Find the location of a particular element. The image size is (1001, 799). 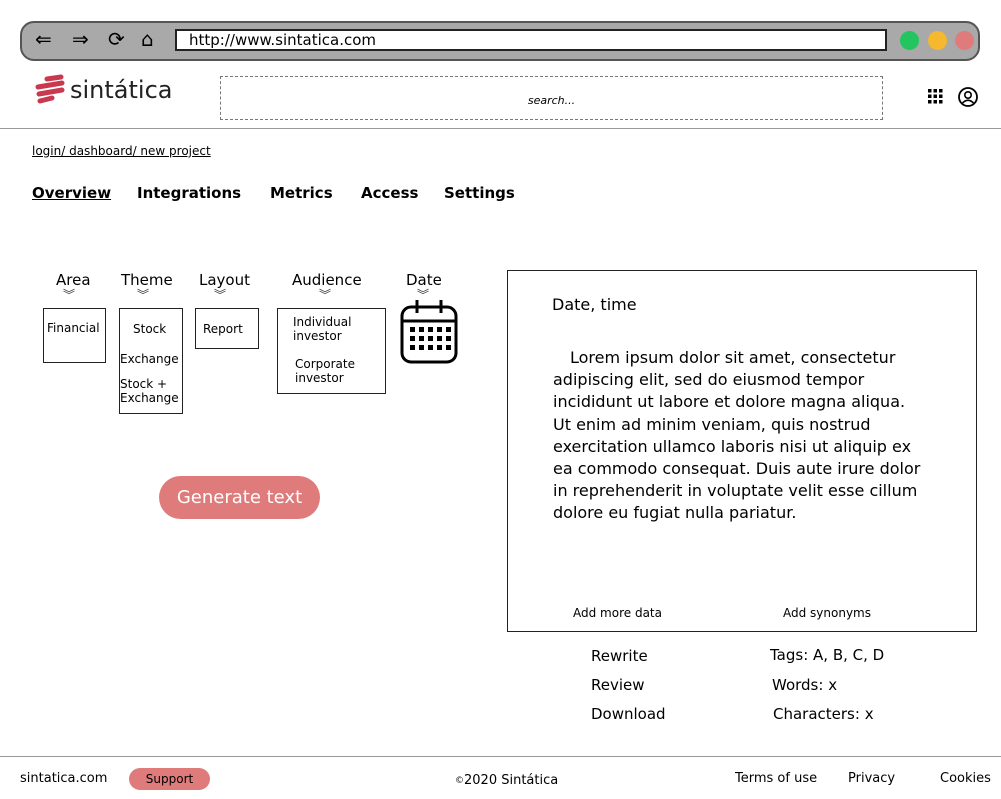

tab-overview: Overview is located at coordinates (71, 193).